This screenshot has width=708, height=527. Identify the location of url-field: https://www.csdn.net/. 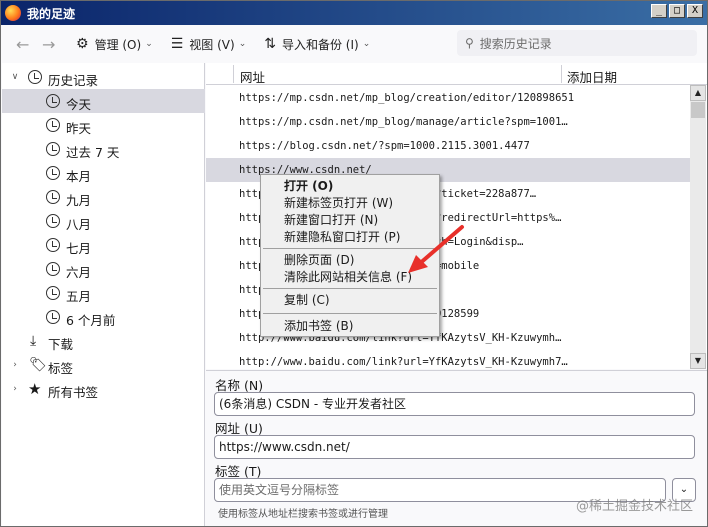
(454, 447).